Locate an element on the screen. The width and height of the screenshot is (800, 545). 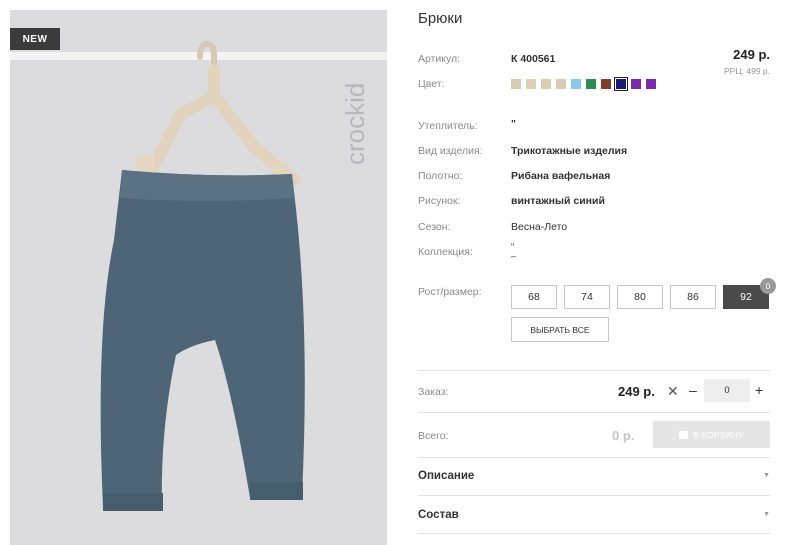
size-option: 68 is located at coordinates (534, 297).